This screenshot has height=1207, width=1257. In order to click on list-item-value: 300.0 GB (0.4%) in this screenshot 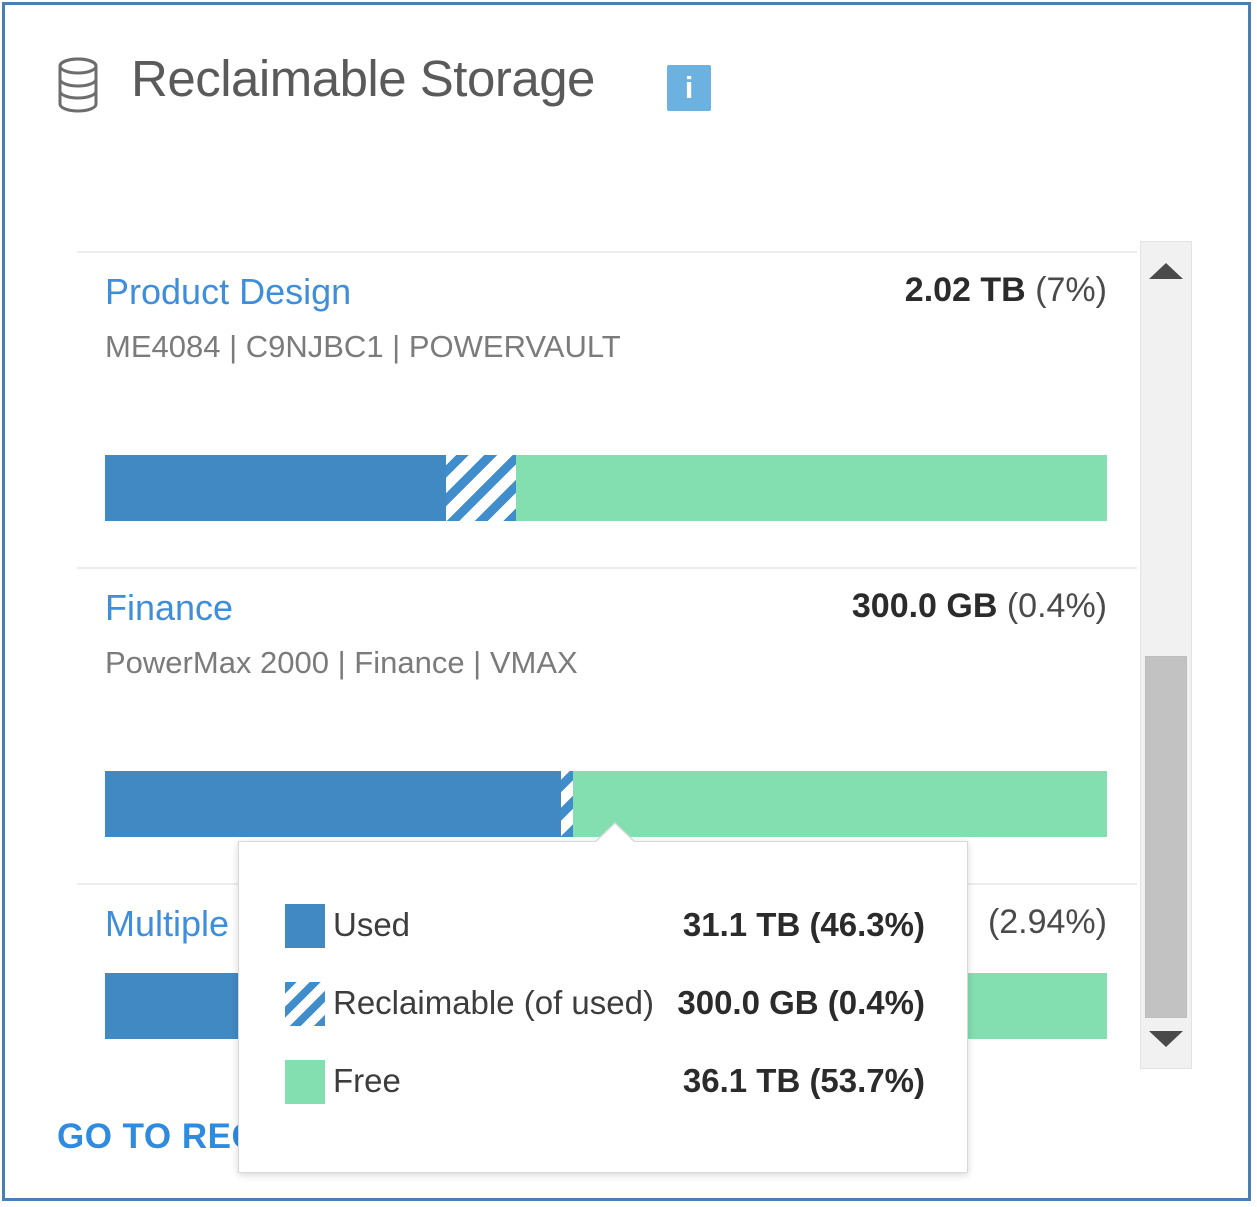, I will do `click(979, 606)`.